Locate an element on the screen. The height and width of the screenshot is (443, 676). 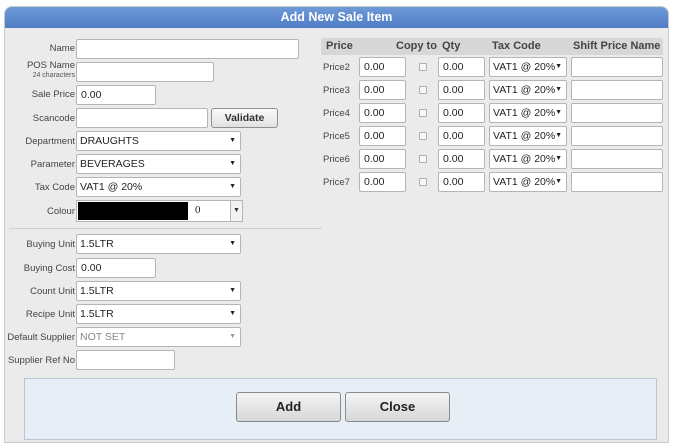
default-supplier-value: NOT SET is located at coordinates (103, 337).